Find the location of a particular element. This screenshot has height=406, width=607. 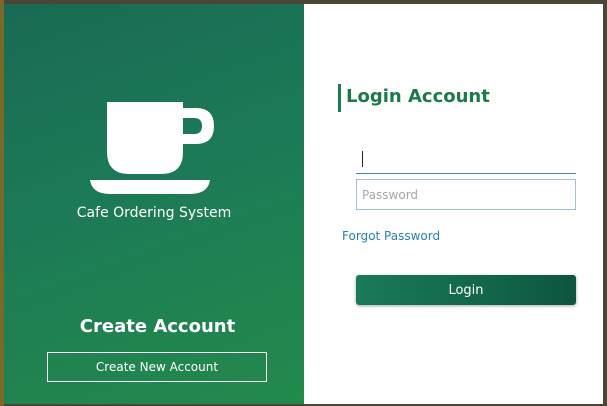

app-name: Cafe Ordering System is located at coordinates (154, 213).